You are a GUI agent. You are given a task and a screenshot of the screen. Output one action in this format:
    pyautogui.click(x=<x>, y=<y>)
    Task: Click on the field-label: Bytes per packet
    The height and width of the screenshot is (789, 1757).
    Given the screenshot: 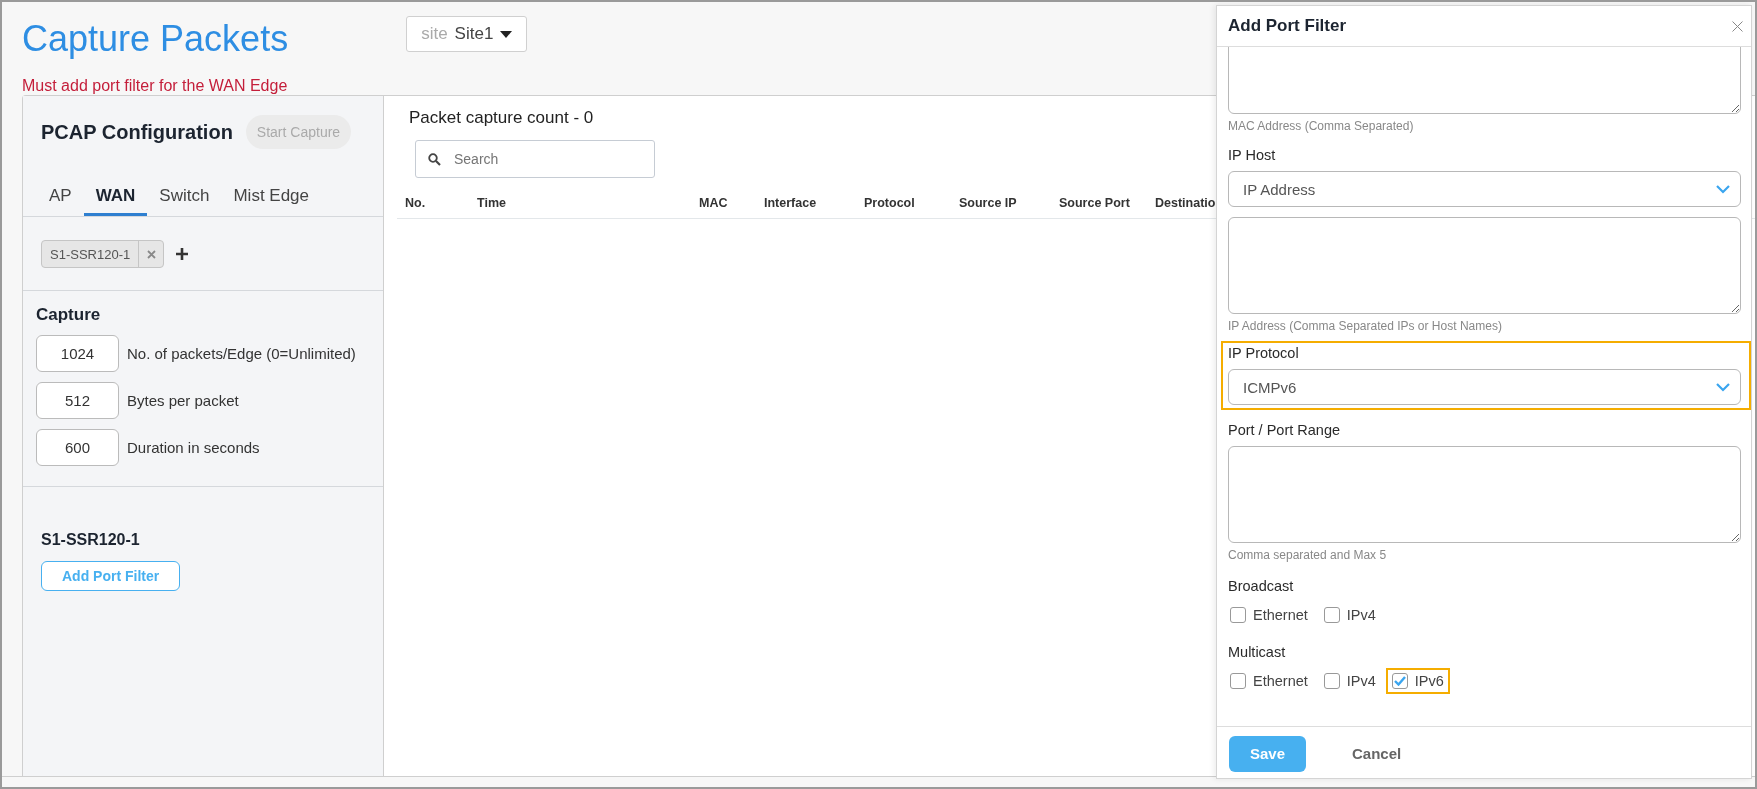 What is the action you would take?
    pyautogui.click(x=183, y=400)
    